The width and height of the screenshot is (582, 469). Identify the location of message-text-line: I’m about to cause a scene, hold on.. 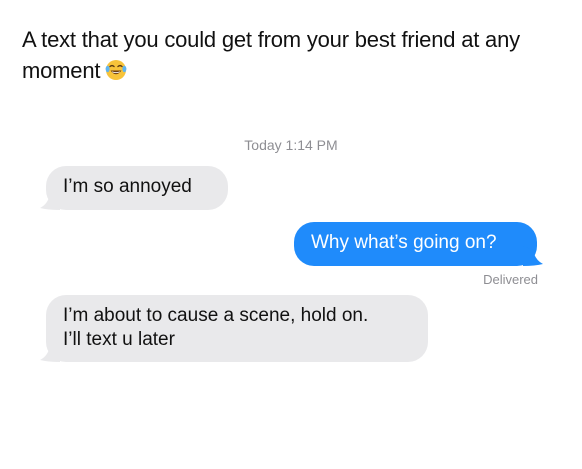
(216, 315).